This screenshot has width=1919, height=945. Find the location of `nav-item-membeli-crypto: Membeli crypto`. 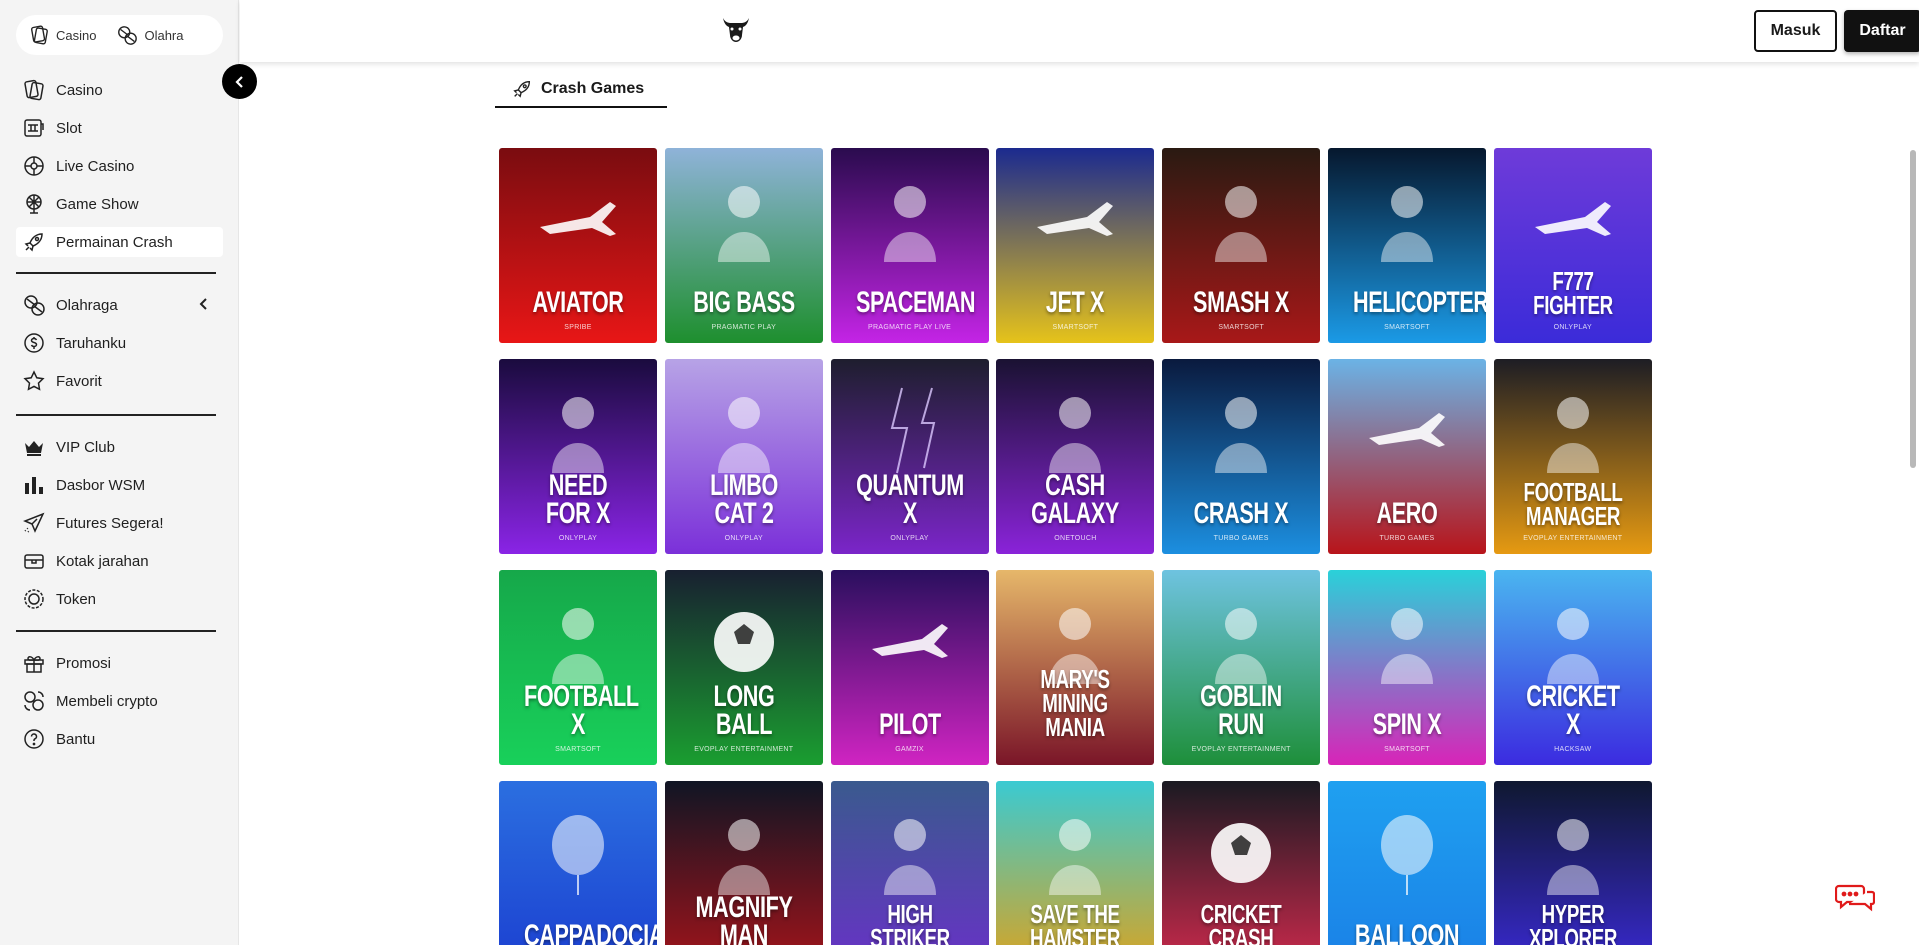

nav-item-membeli-crypto: Membeli crypto is located at coordinates (119, 701).